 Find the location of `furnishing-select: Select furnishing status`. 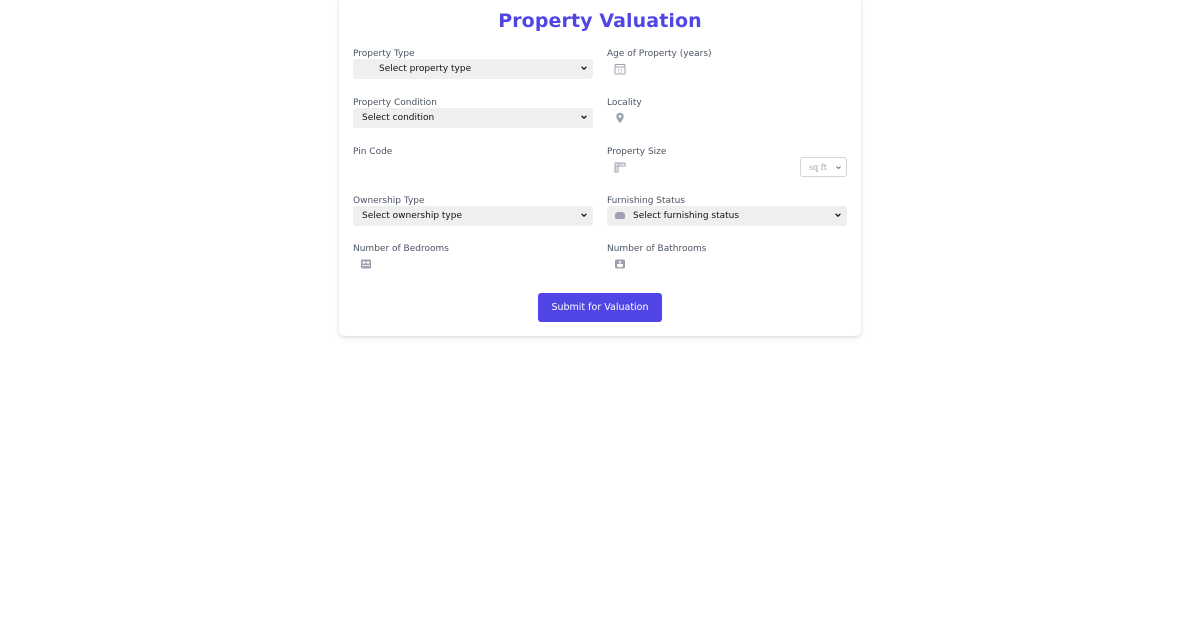

furnishing-select: Select furnishing status is located at coordinates (727, 216).